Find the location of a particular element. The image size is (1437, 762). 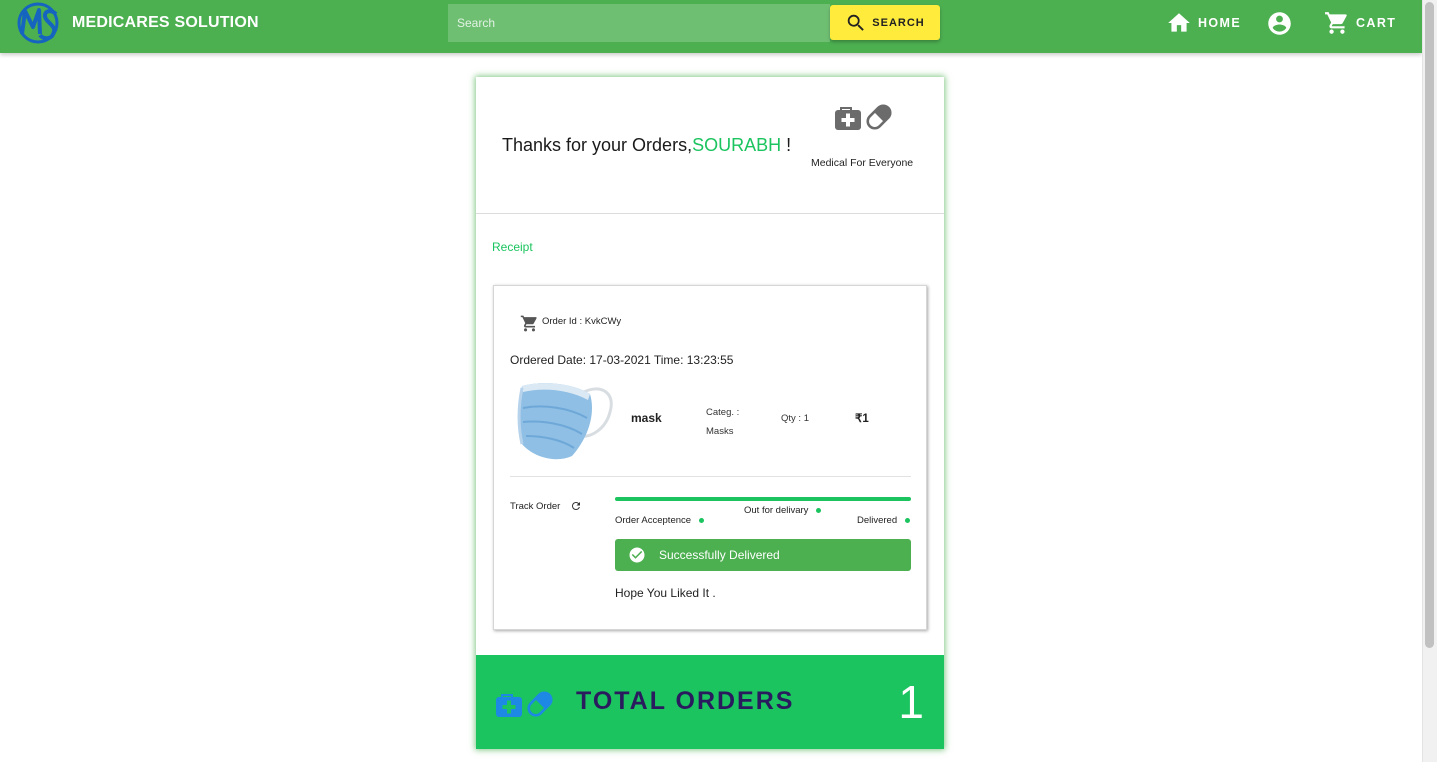

product-category: Categ. : Masks is located at coordinates (723, 422).